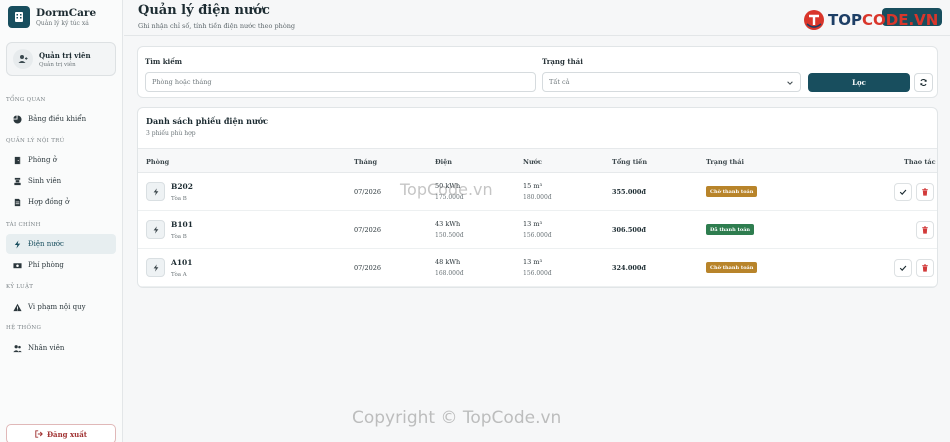  What do you see at coordinates (533, 224) in the screenshot?
I see `water-usage: 13 m³` at bounding box center [533, 224].